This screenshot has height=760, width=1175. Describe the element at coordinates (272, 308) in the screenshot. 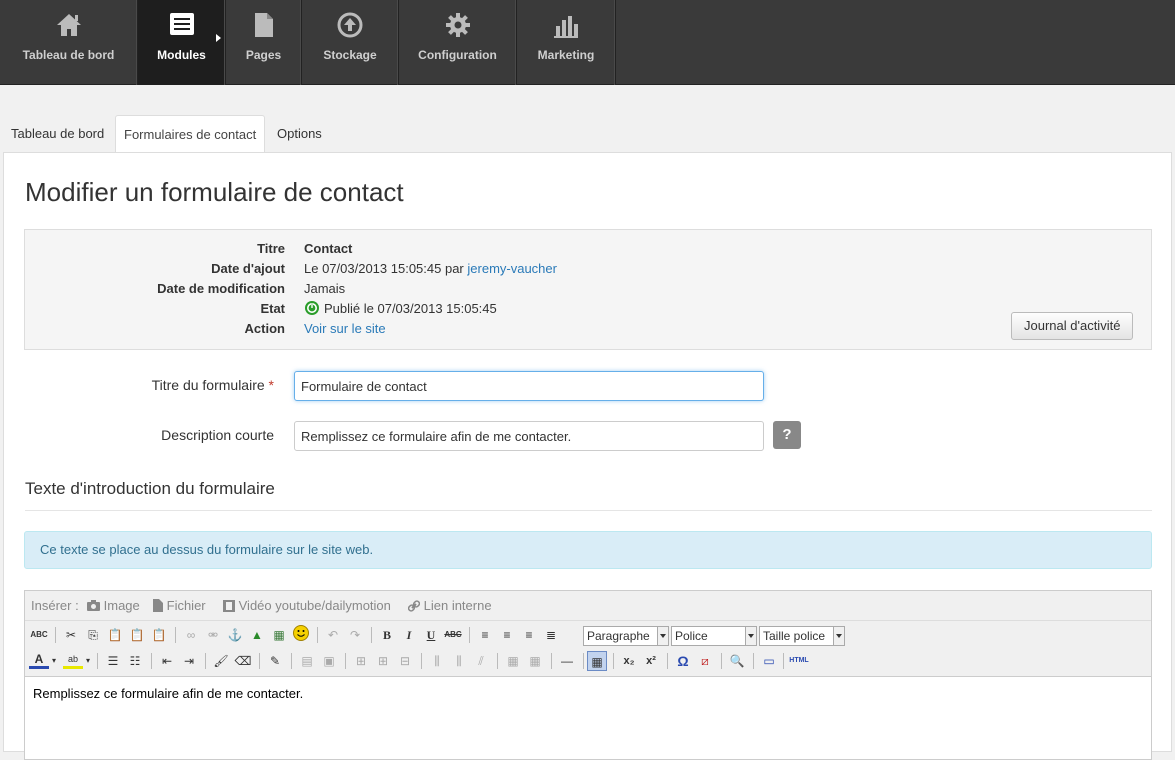

I see `info-key: Etat` at that location.